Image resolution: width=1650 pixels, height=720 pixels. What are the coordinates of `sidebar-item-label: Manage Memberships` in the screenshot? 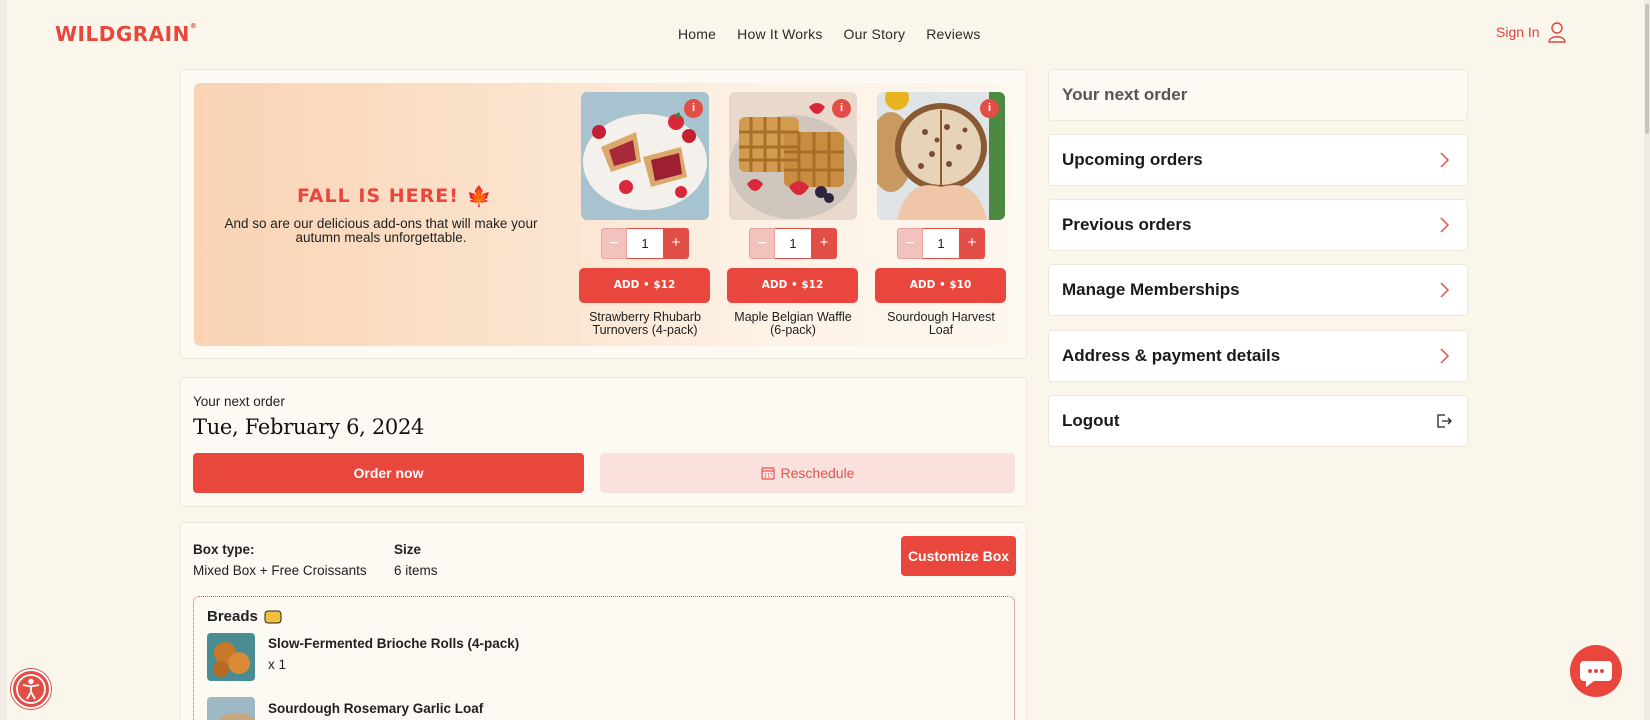 It's located at (1151, 289).